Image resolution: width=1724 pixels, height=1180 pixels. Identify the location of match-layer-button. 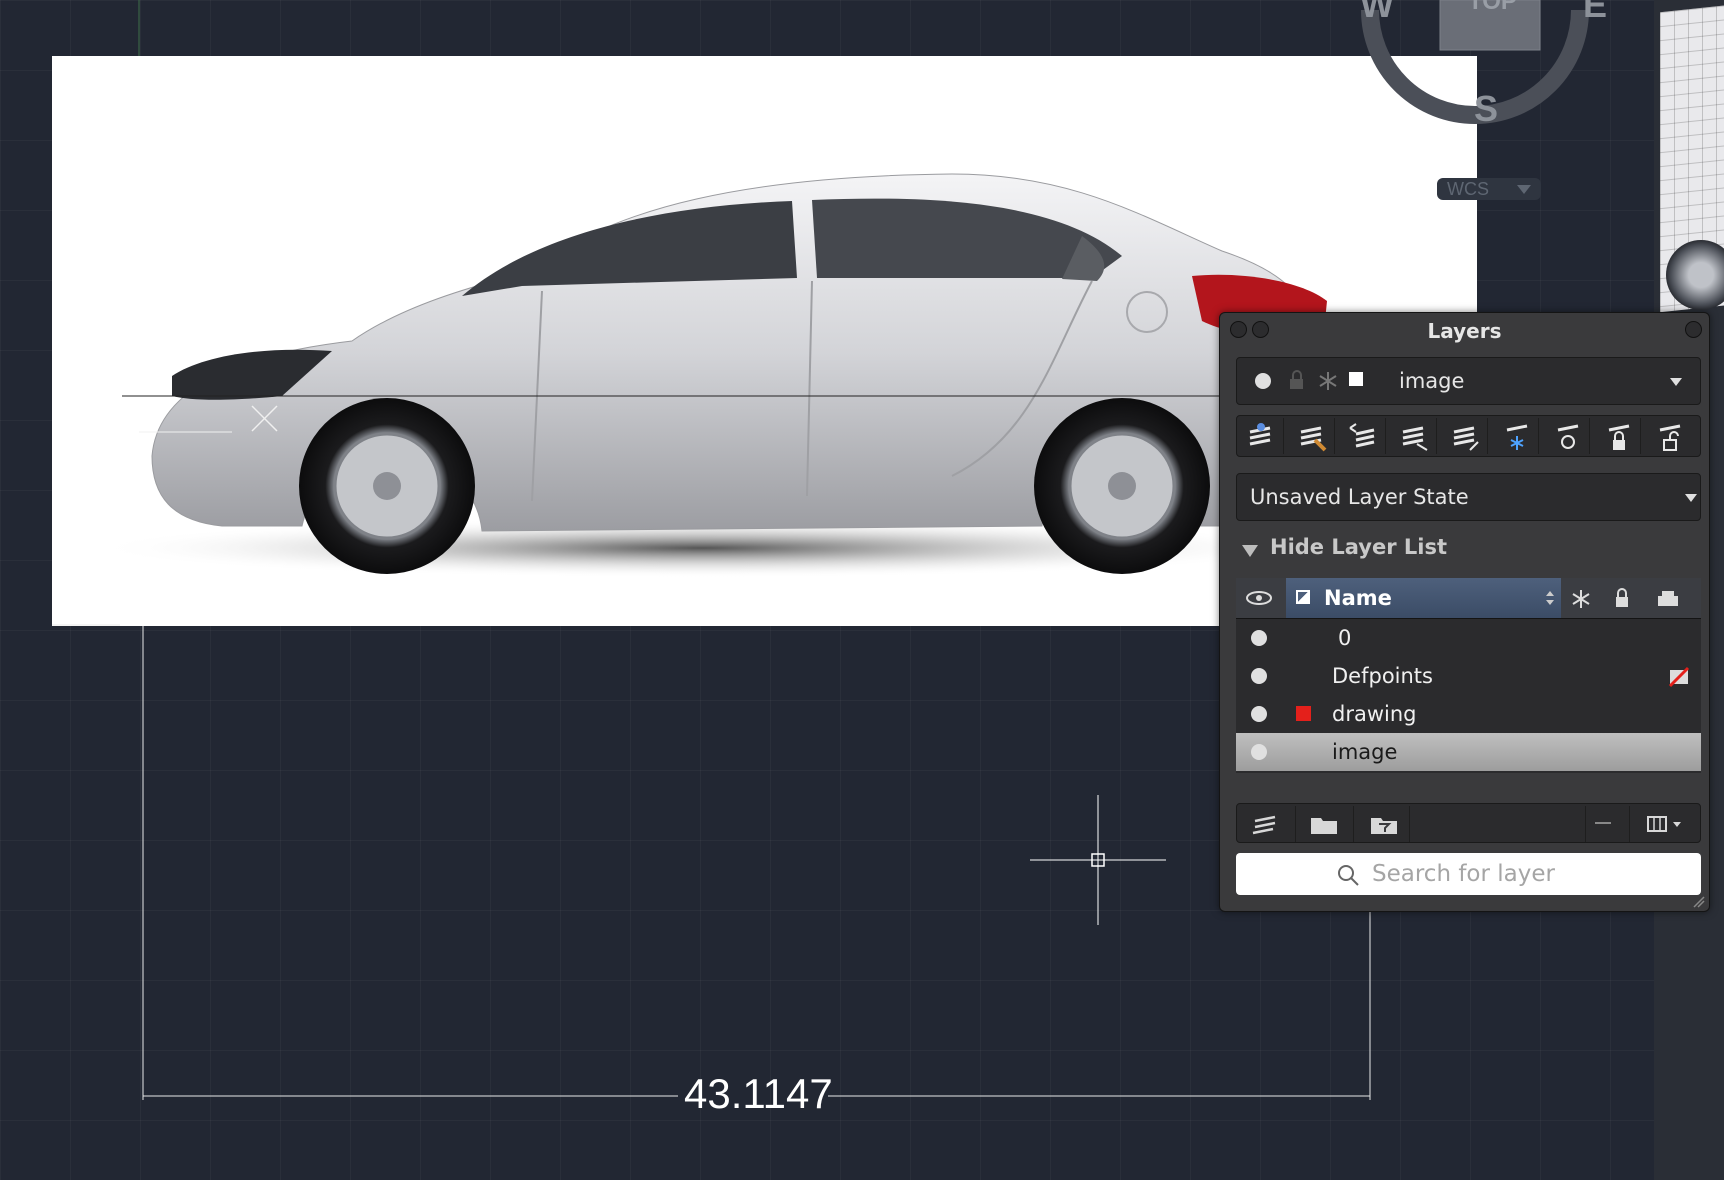
(1413, 436).